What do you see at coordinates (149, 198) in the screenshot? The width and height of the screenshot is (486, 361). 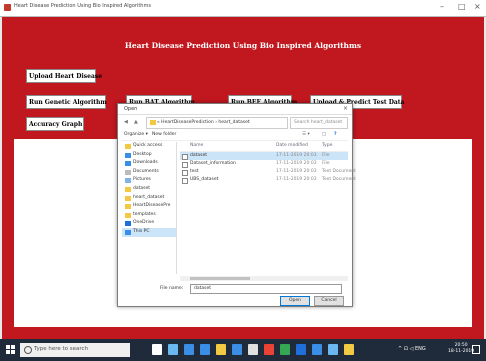 I see `nav-item-heart-dataset: heart_dataset` at bounding box center [149, 198].